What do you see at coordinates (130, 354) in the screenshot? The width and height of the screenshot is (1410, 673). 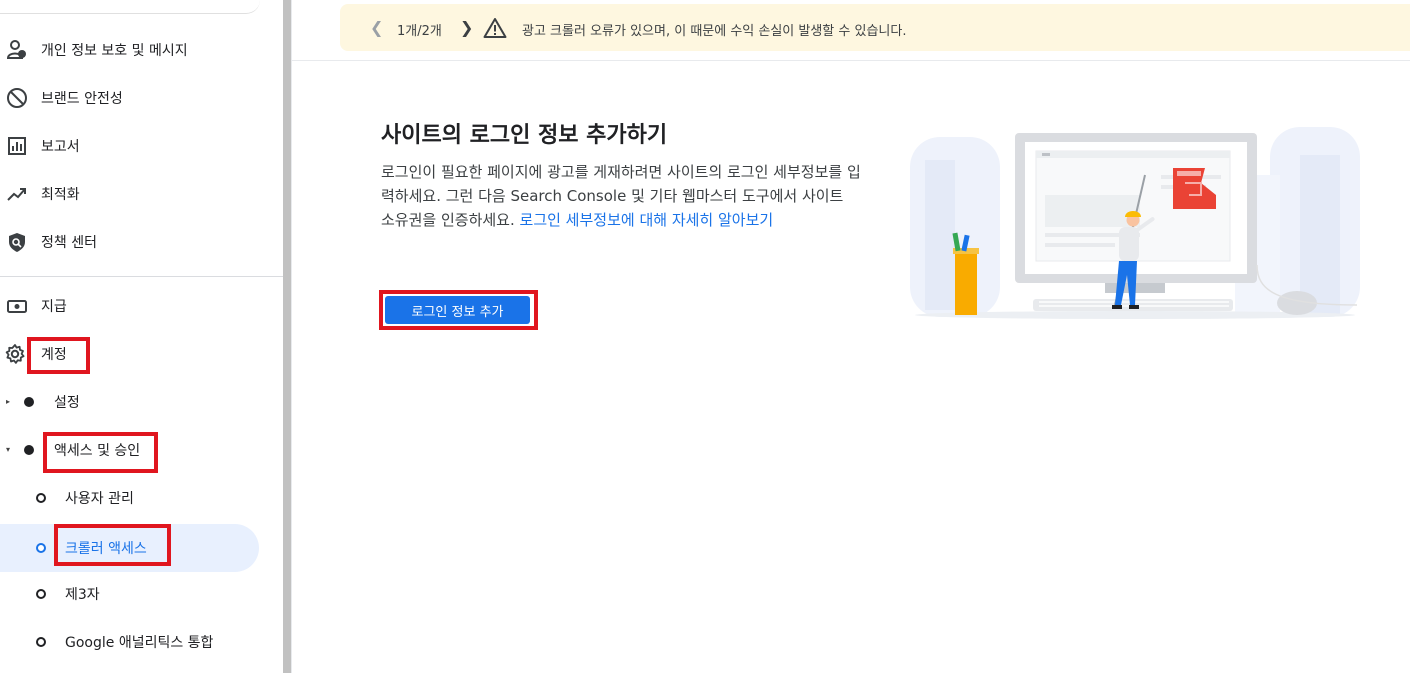 I see `sidebar-item-account: 계정` at bounding box center [130, 354].